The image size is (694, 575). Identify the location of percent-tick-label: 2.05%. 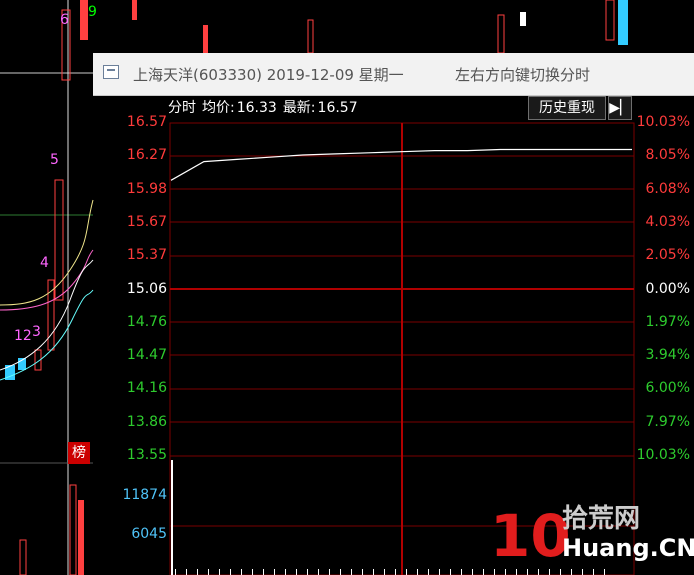
(667, 255).